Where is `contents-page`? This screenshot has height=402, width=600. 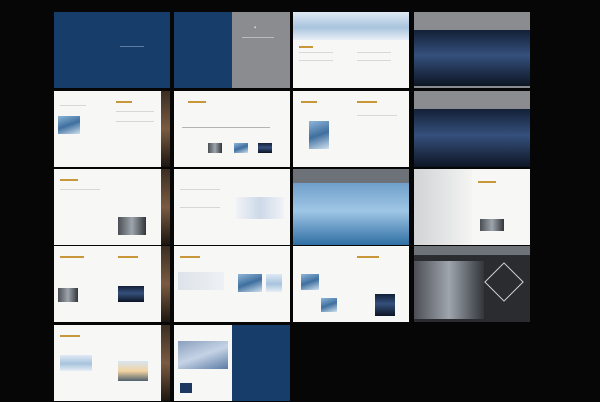 contents-page is located at coordinates (351, 50).